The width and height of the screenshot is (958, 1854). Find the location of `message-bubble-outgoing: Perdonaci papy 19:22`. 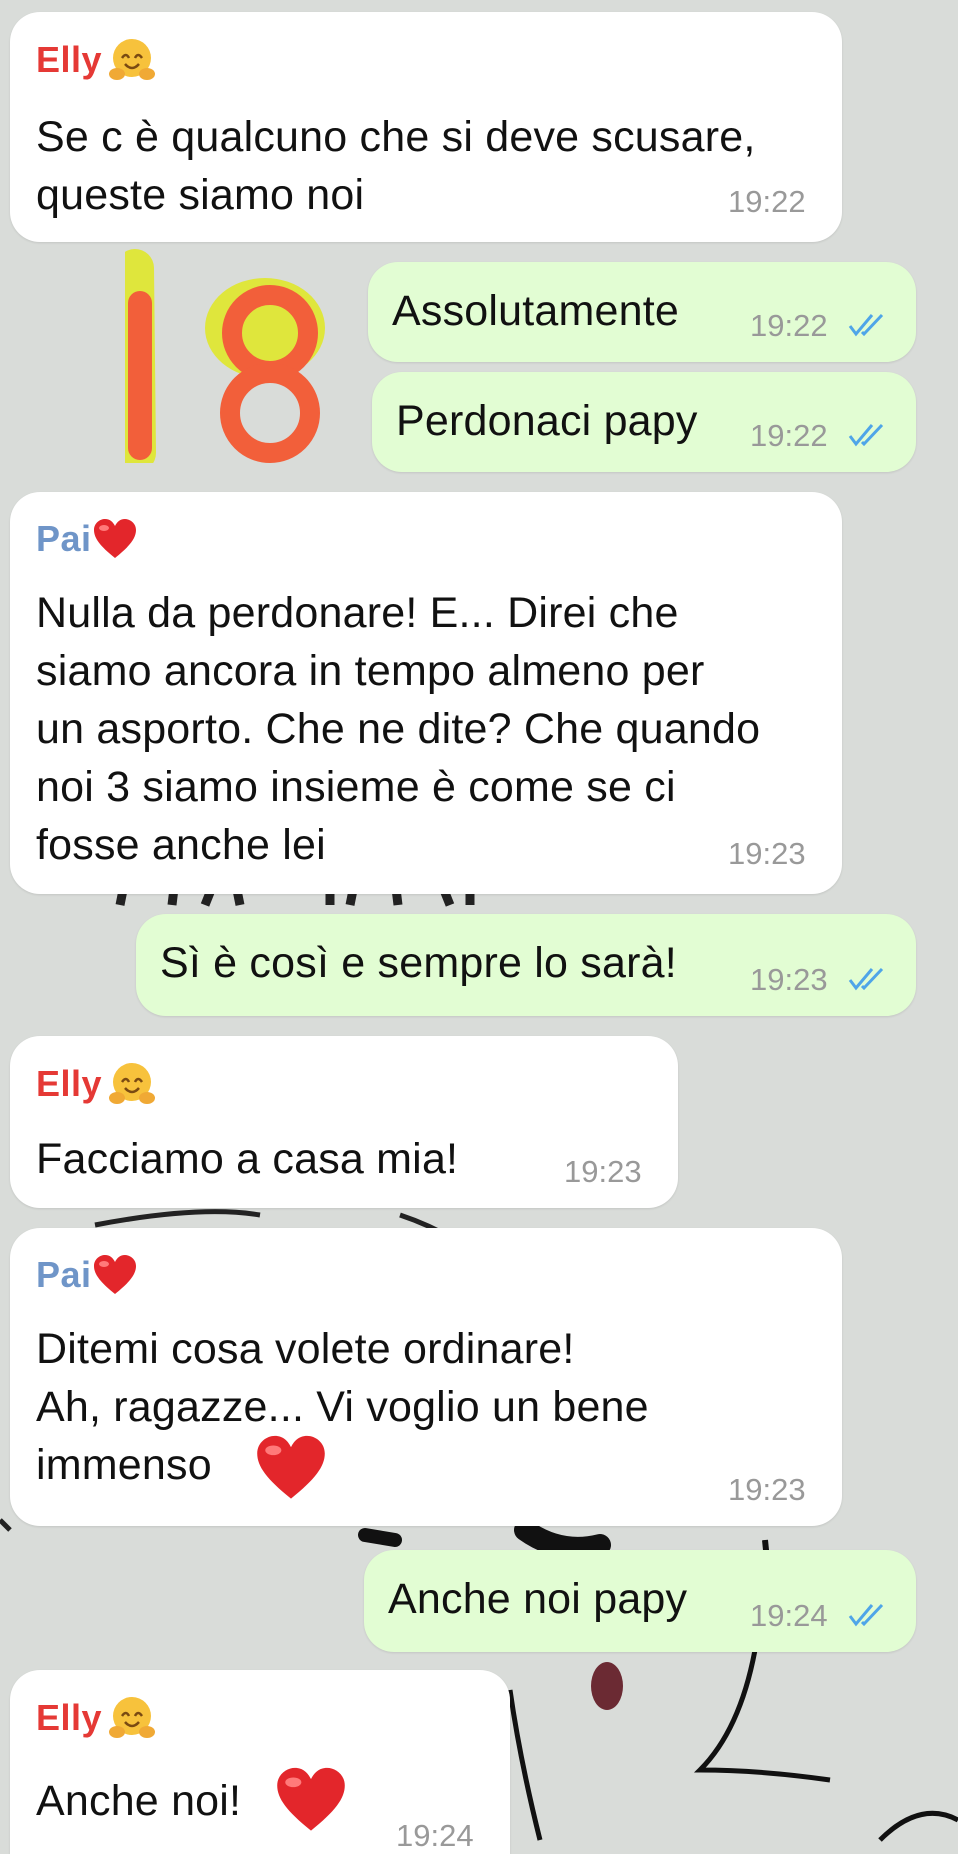

message-bubble-outgoing: Perdonaci papy 19:22 is located at coordinates (644, 422).